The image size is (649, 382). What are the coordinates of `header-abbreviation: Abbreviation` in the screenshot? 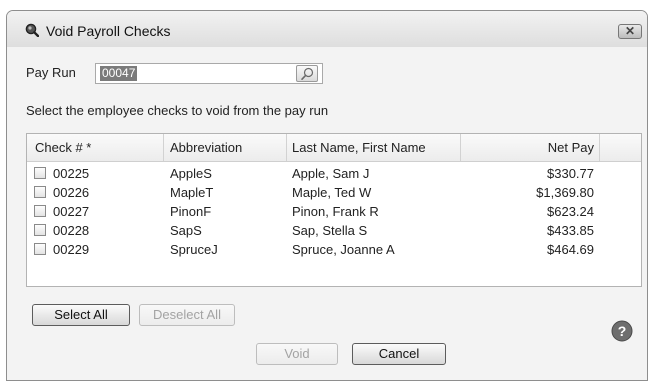 It's located at (206, 147).